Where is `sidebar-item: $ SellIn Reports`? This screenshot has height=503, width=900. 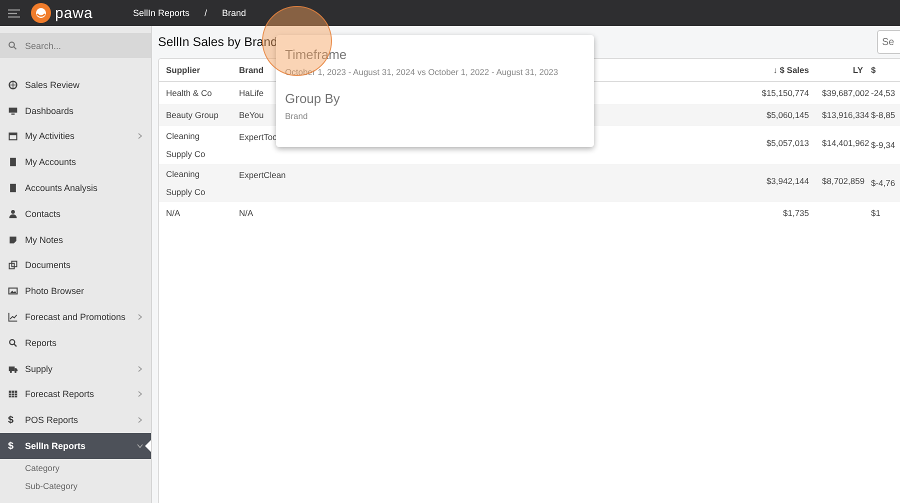
sidebar-item: $ SellIn Reports is located at coordinates (75, 446).